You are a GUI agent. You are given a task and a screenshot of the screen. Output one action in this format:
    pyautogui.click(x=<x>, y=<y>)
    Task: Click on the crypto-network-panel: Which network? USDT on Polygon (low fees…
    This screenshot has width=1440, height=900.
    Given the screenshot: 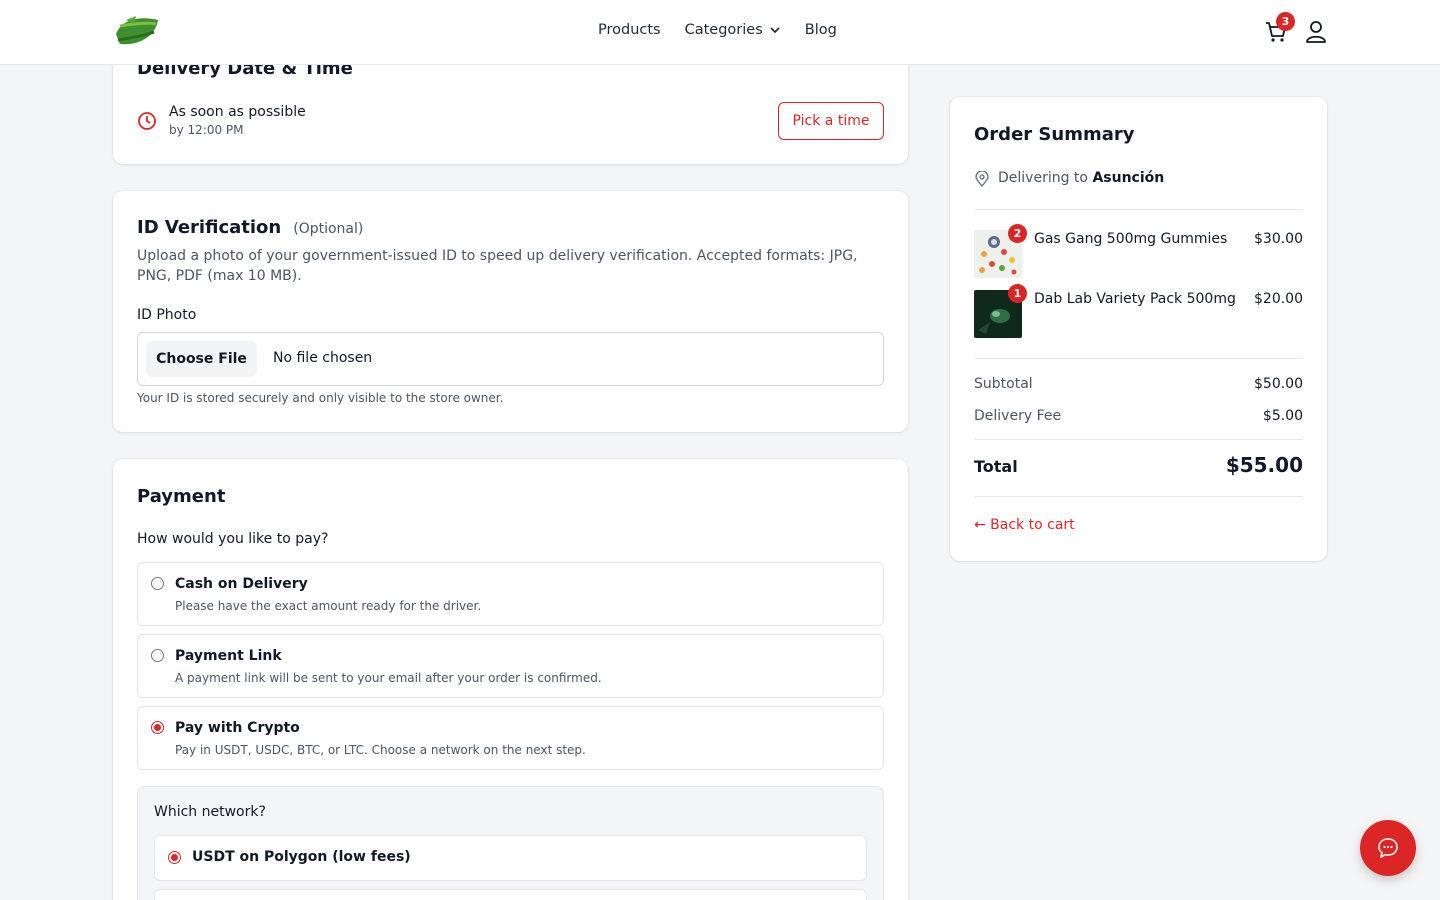 What is the action you would take?
    pyautogui.click(x=510, y=843)
    